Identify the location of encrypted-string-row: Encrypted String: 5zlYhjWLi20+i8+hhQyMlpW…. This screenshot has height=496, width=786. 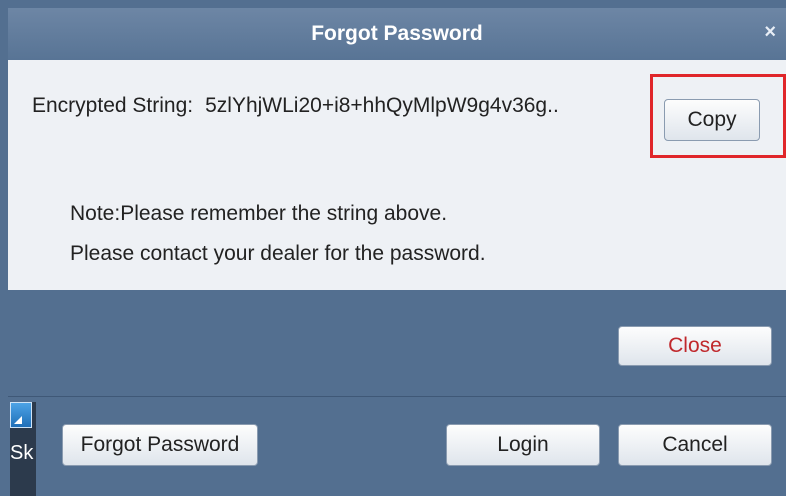
(295, 106).